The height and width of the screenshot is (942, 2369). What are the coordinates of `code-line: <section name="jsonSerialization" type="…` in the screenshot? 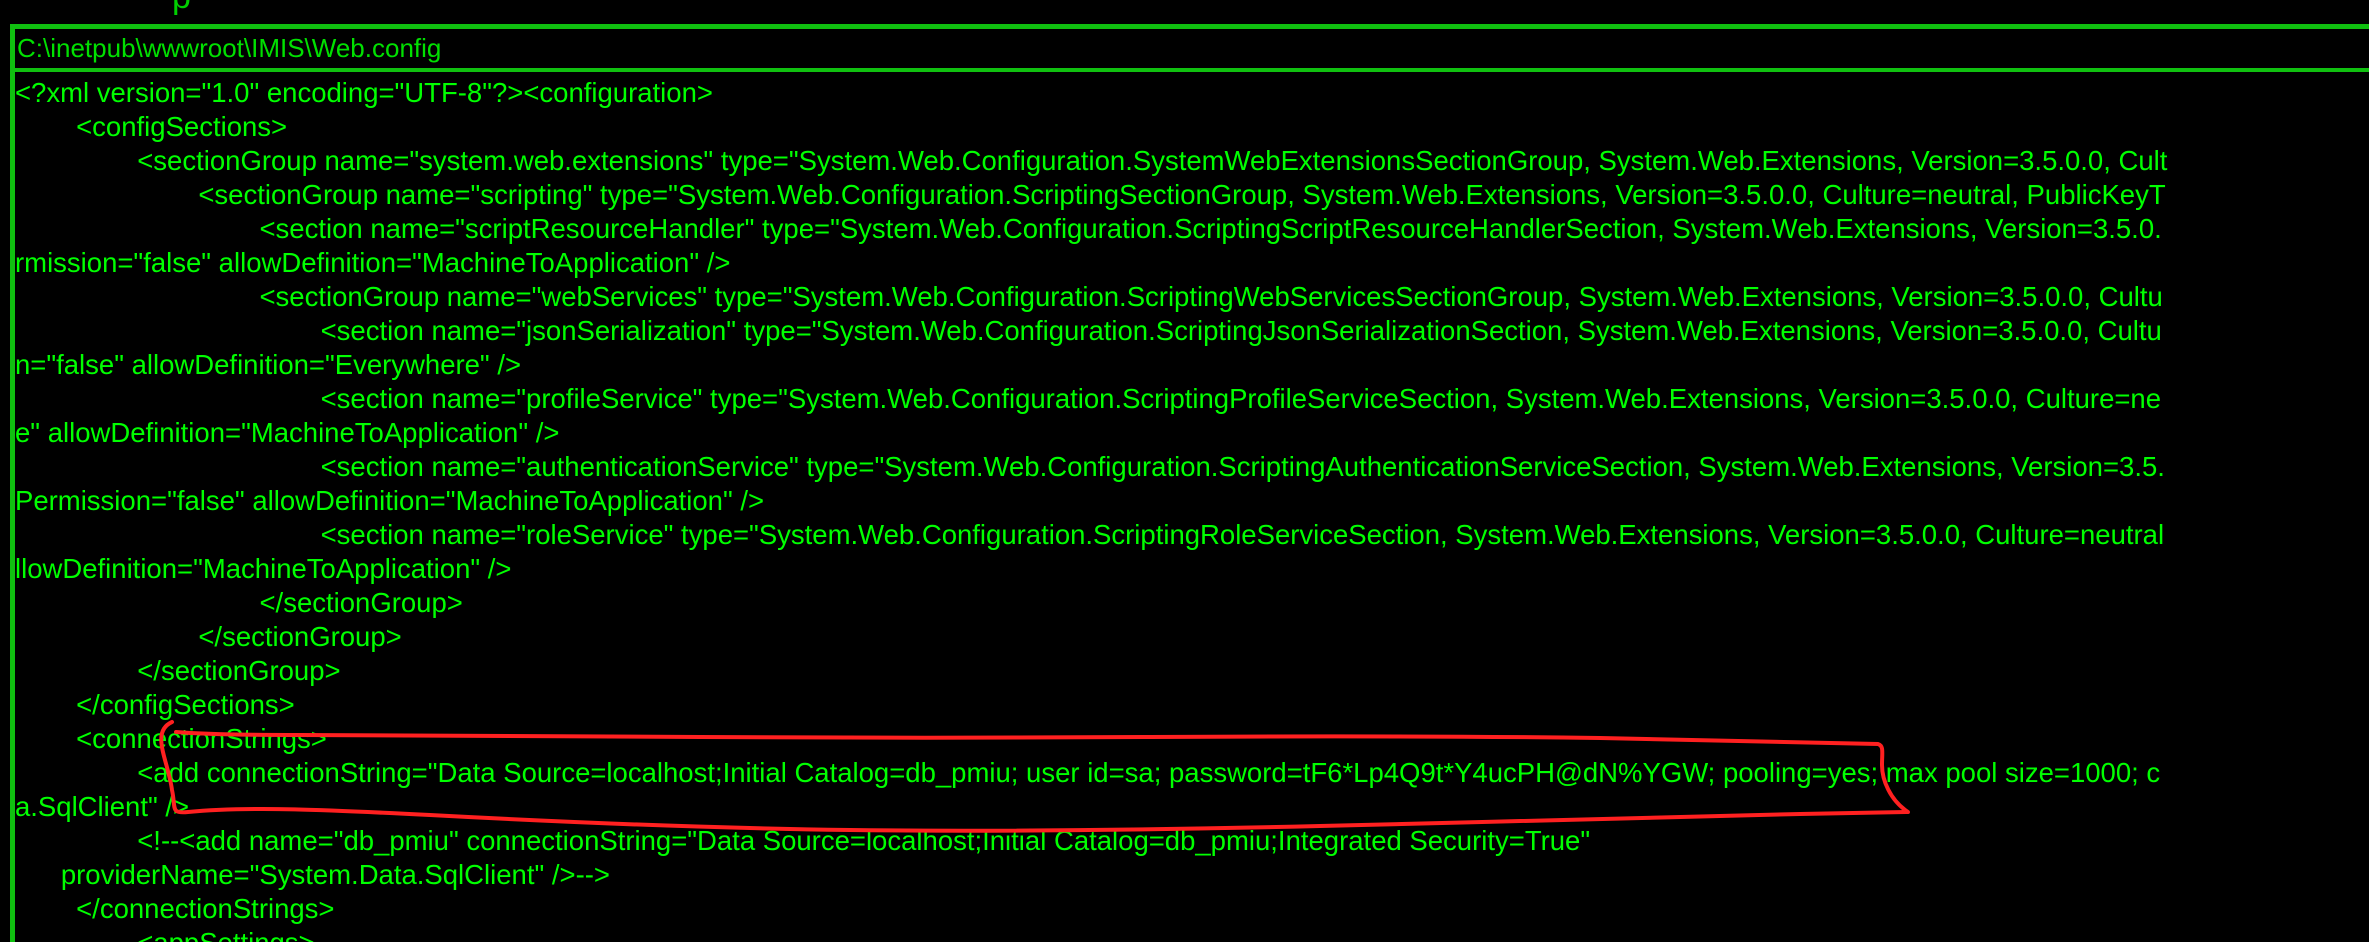 It's located at (1088, 330).